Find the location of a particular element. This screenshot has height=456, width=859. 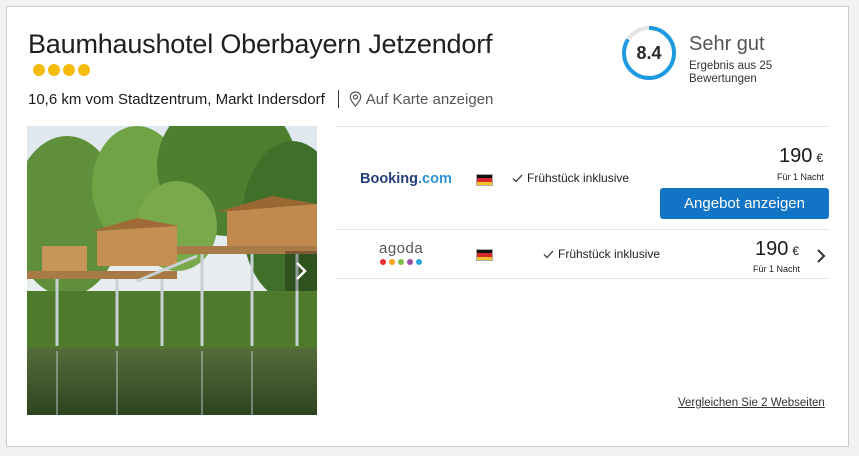

rating-ring: 8.4 is located at coordinates (649, 53).